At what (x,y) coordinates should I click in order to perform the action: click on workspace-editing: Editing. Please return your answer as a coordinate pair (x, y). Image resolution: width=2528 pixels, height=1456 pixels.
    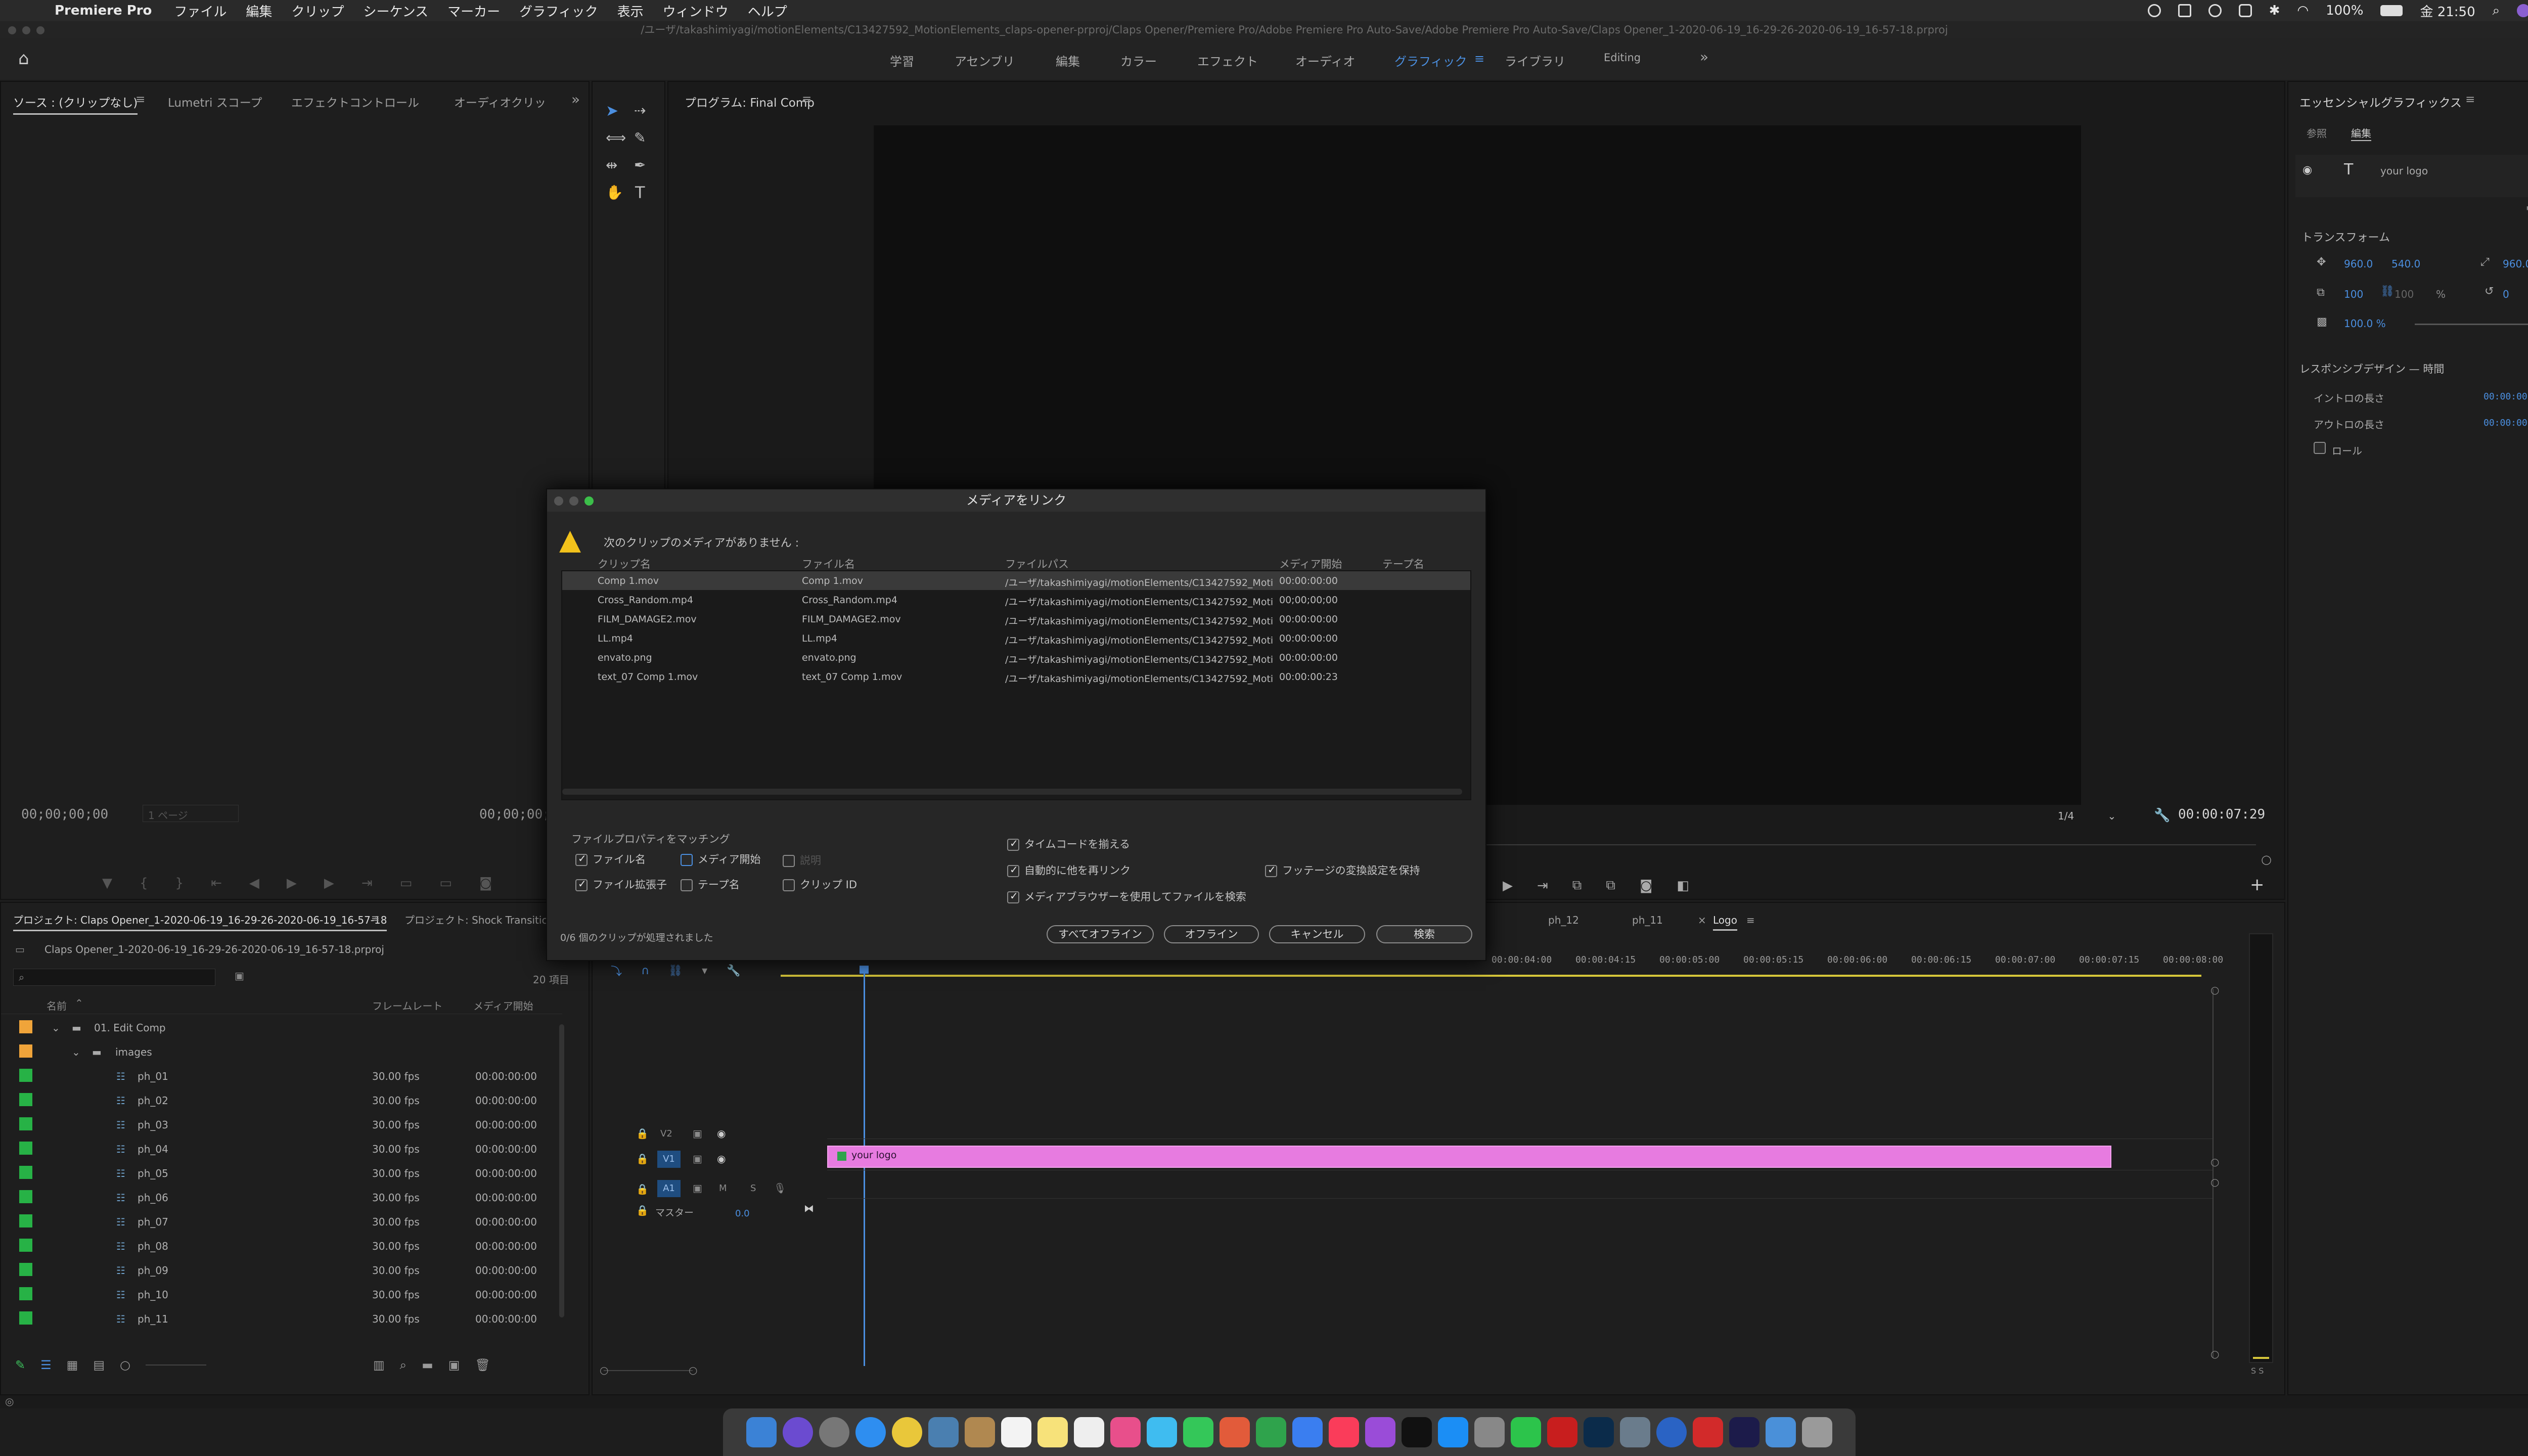
    Looking at the image, I should click on (1623, 58).